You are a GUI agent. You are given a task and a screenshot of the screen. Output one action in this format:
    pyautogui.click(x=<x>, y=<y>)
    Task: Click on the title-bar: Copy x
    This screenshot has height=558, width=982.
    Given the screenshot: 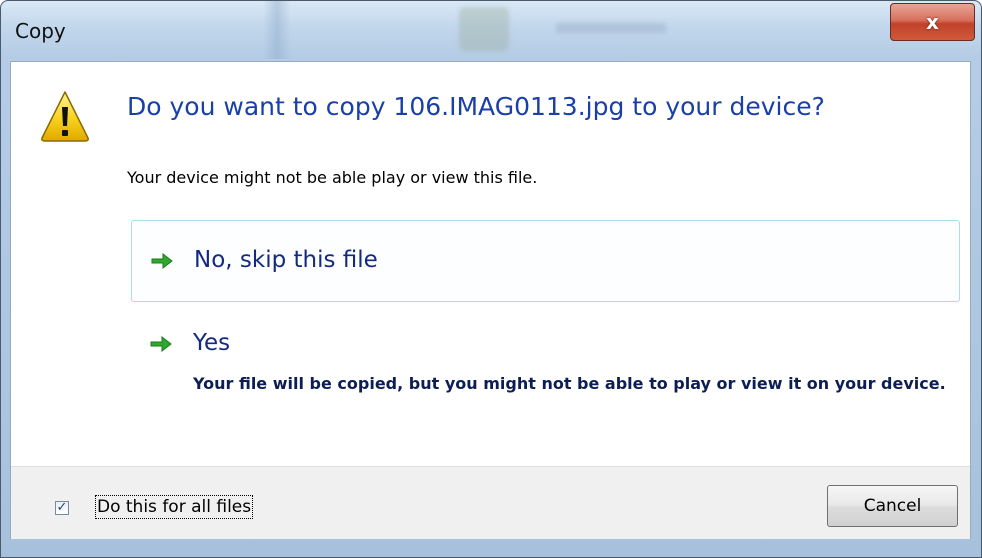 What is the action you would take?
    pyautogui.click(x=491, y=30)
    